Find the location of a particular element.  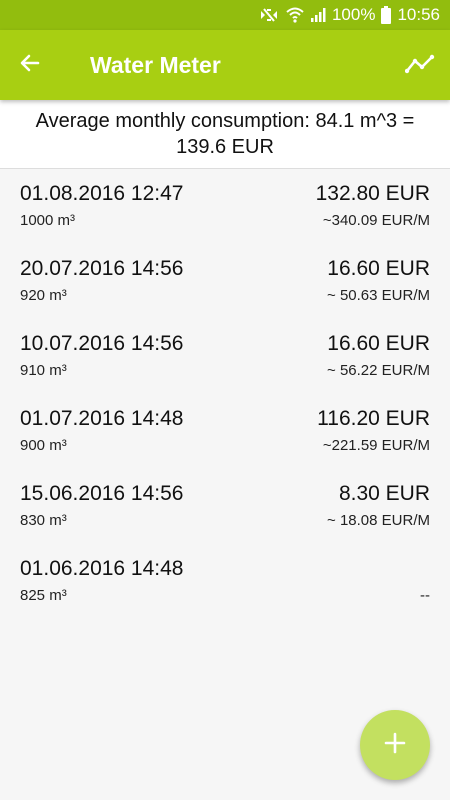

battery-level: 100% is located at coordinates (353, 14).